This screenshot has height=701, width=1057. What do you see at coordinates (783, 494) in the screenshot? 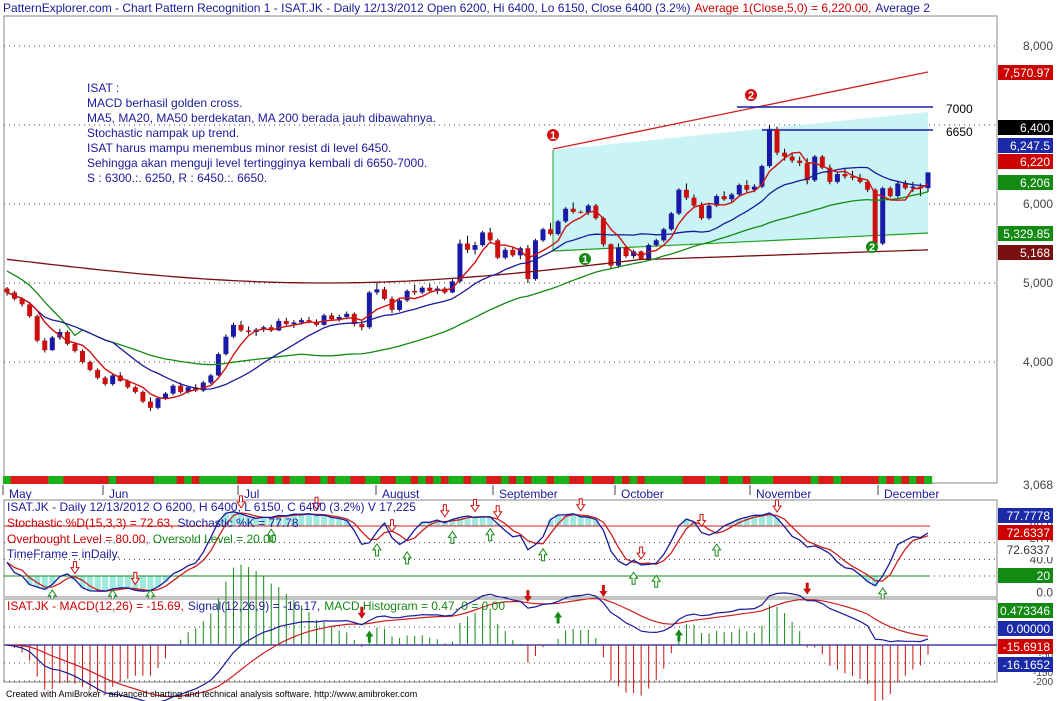
I see `month-label: November` at bounding box center [783, 494].